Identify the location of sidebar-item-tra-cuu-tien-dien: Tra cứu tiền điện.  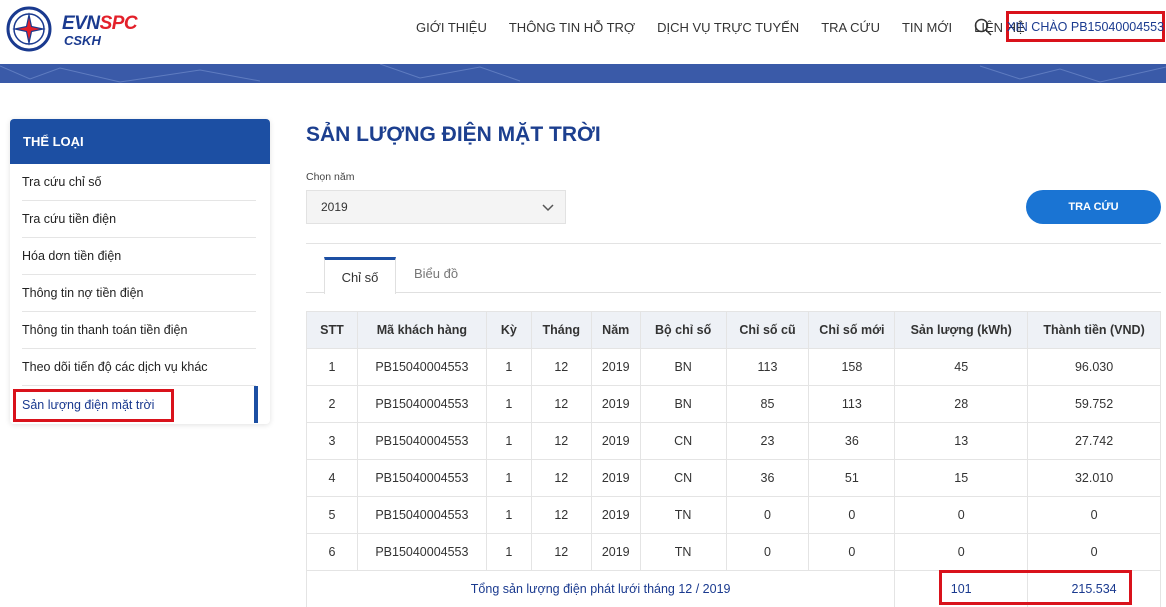
(139, 219).